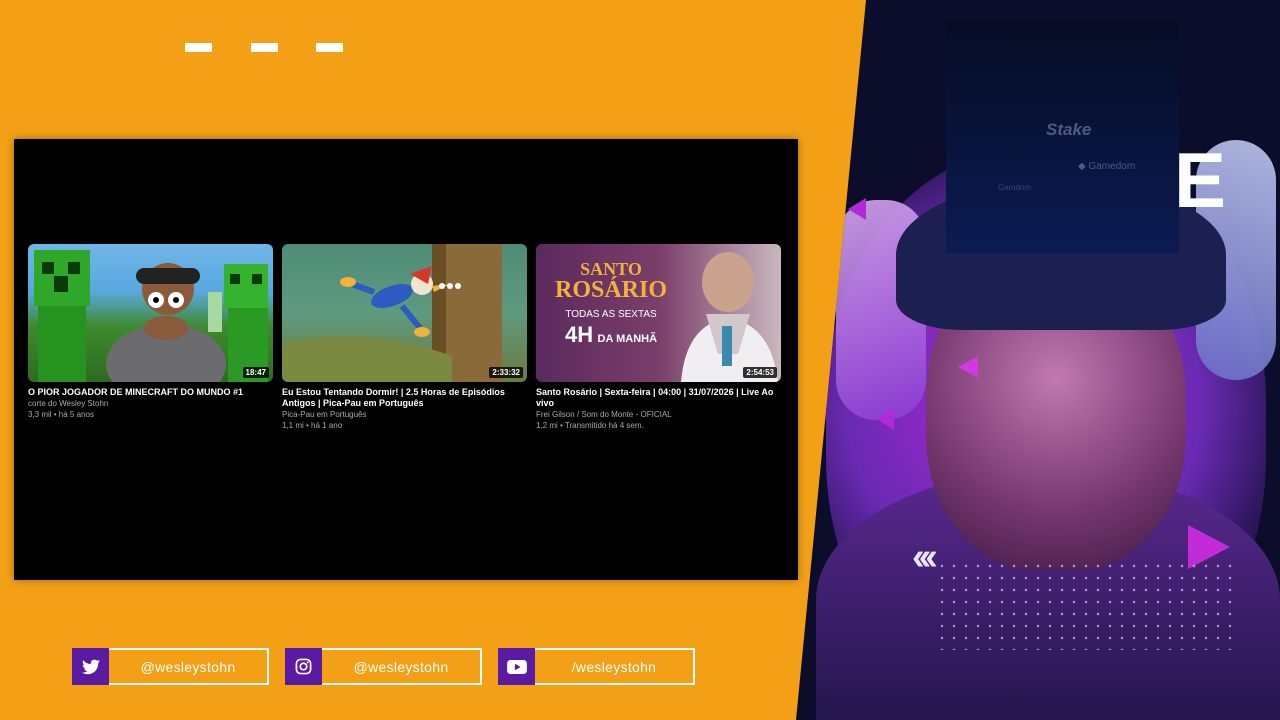 The image size is (1280, 720). I want to click on instagram-handle: @wesleystohn, so click(402, 666).